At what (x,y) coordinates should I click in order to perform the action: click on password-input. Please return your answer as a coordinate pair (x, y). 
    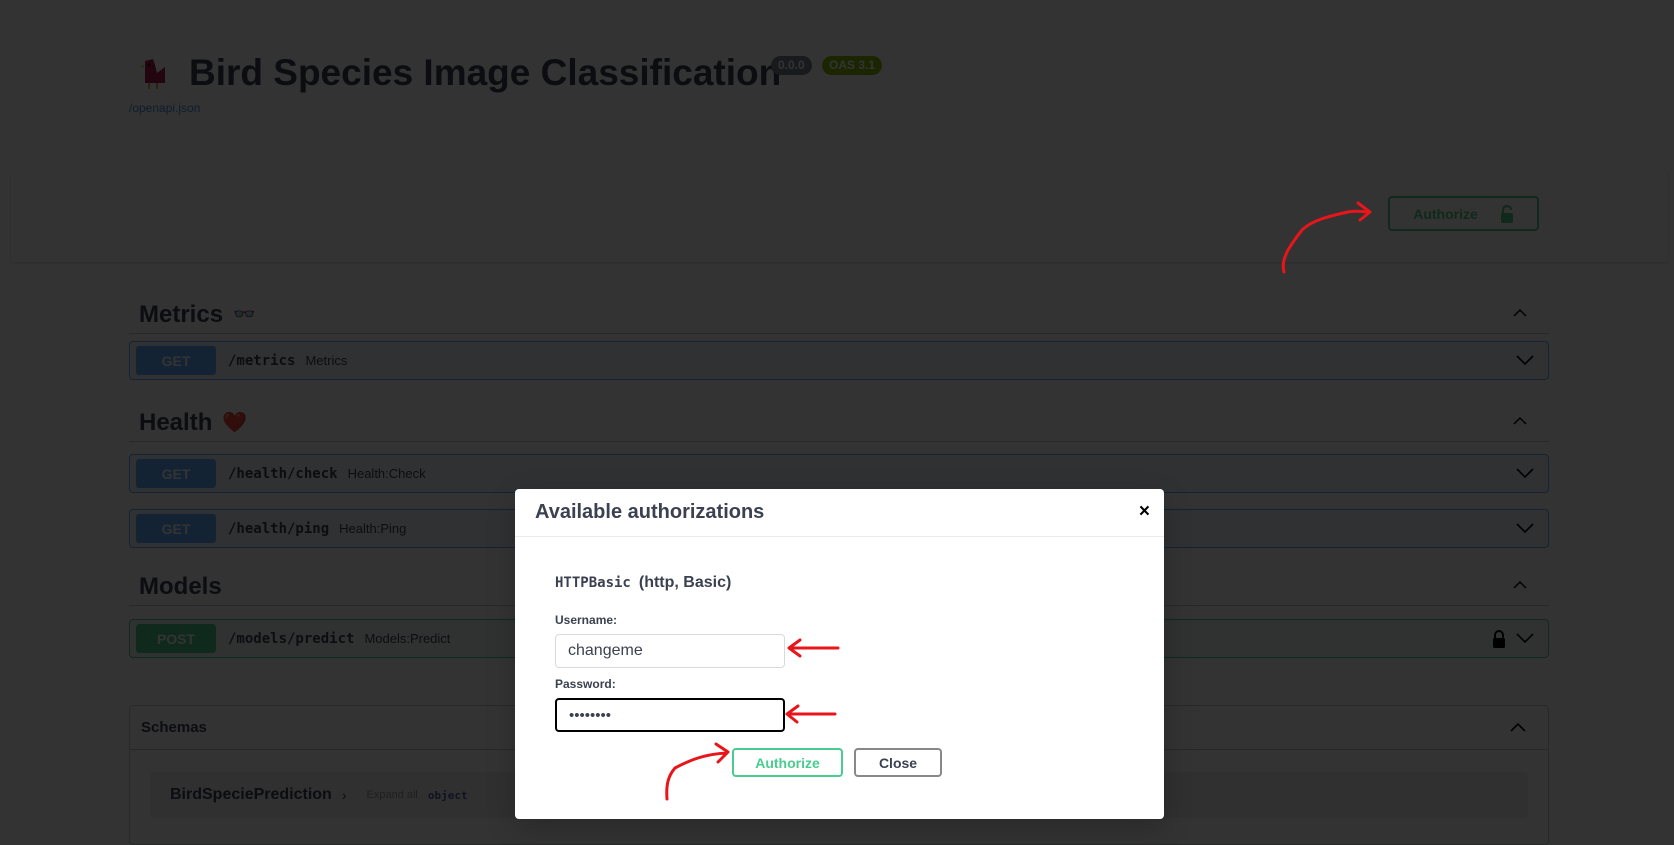
    Looking at the image, I should click on (670, 715).